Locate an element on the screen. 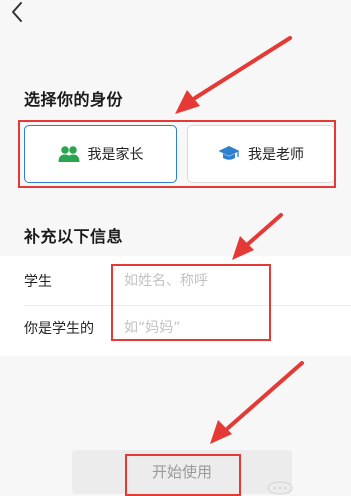  chevron-left-icon is located at coordinates (18, 14).